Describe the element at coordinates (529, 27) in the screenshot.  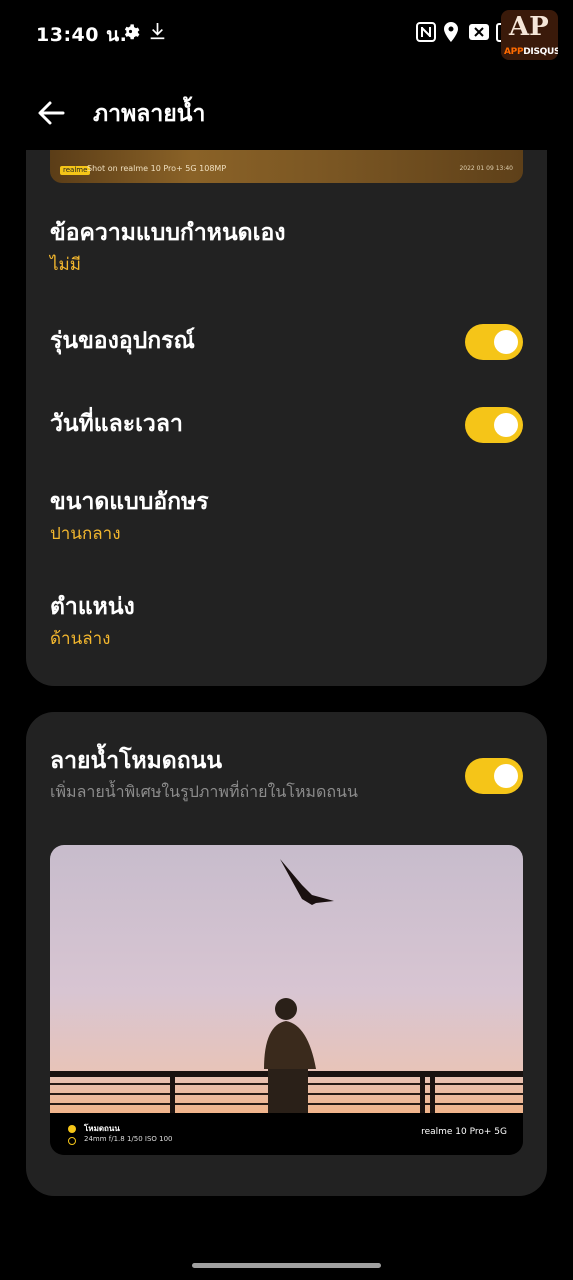
I see `logo-mark: AP` at that location.